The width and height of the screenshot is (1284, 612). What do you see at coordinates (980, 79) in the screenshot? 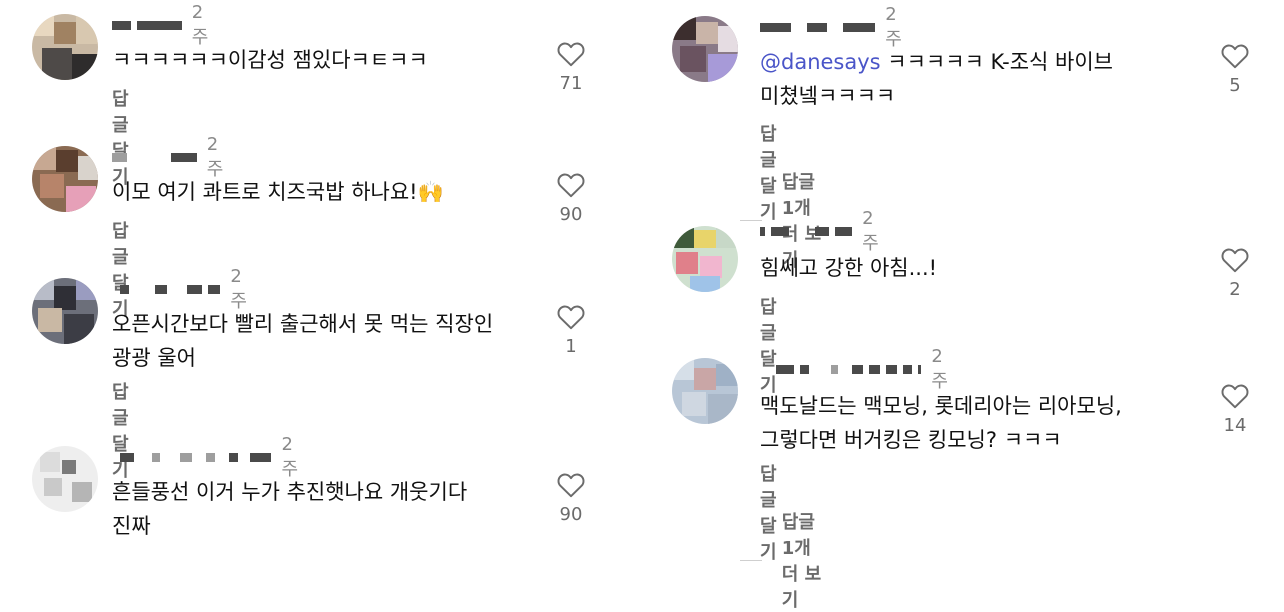
I see `comment-text: @danesays ㅋㅋㅋㅋㅋ K-조식 바이브 미쳤넼ㅋㅋㅋㅋ` at bounding box center [980, 79].